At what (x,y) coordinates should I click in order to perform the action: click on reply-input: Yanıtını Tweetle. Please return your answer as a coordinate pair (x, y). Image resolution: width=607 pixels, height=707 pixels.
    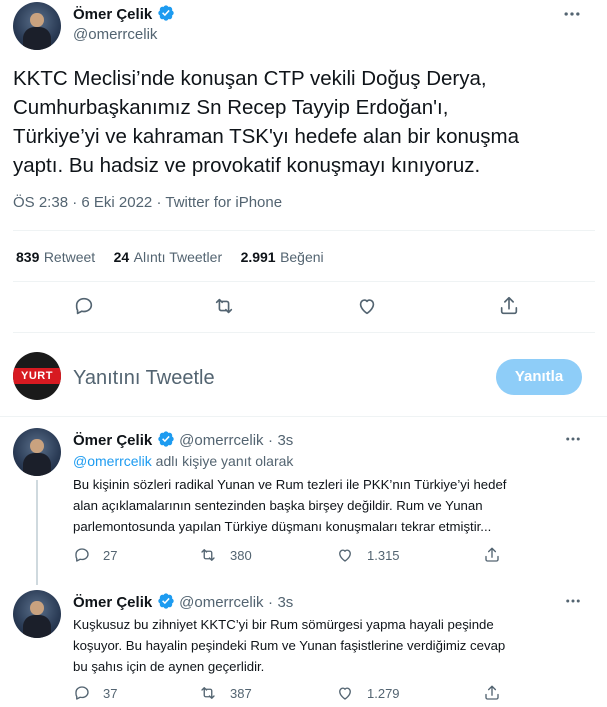
    Looking at the image, I should click on (273, 378).